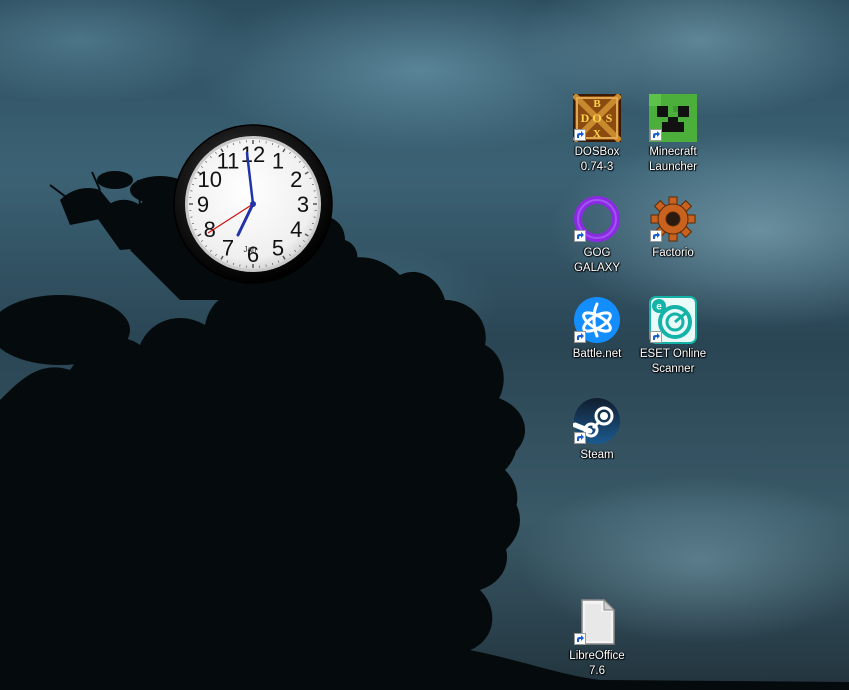 The height and width of the screenshot is (690, 849). I want to click on steam-icon, so click(596, 421).